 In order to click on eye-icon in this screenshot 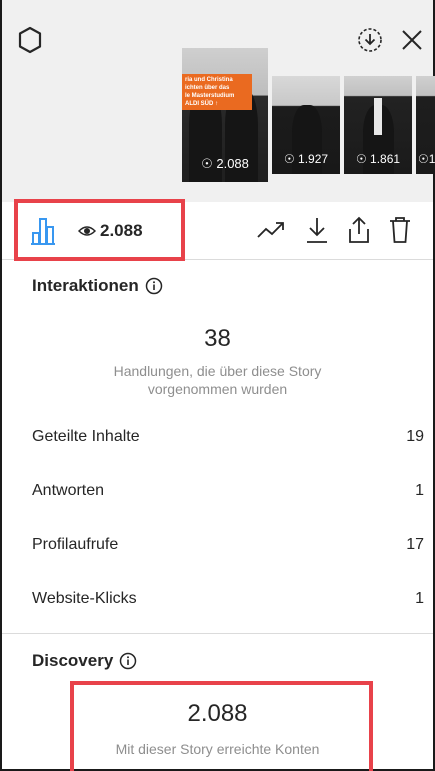, I will do `click(87, 231)`.